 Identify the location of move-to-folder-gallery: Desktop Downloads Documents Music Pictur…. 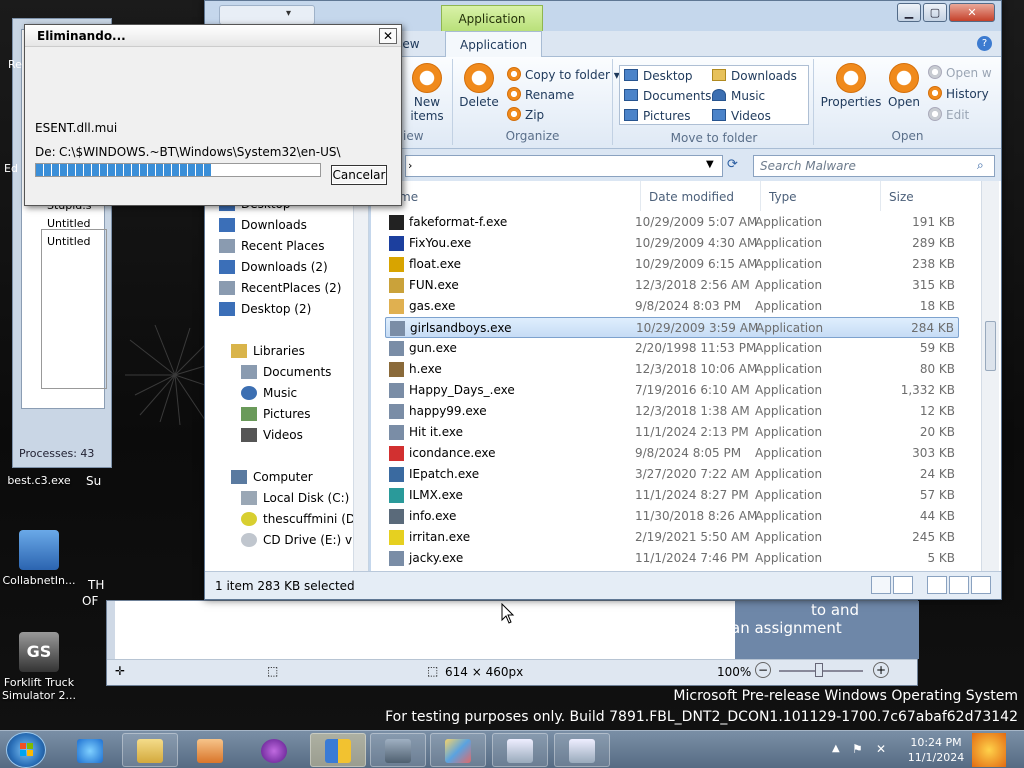
(714, 95).